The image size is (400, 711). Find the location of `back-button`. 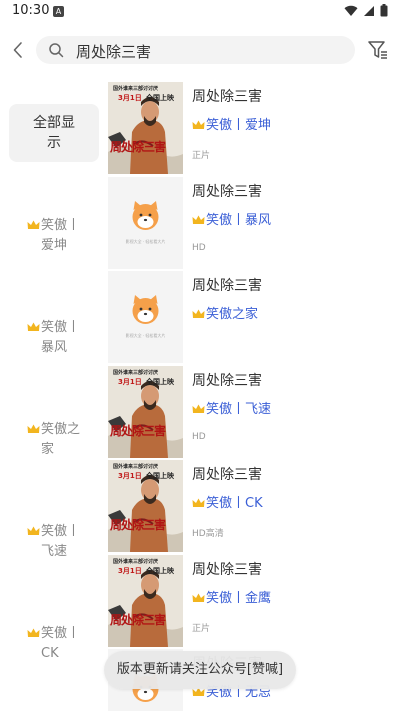

back-button is located at coordinates (18, 50).